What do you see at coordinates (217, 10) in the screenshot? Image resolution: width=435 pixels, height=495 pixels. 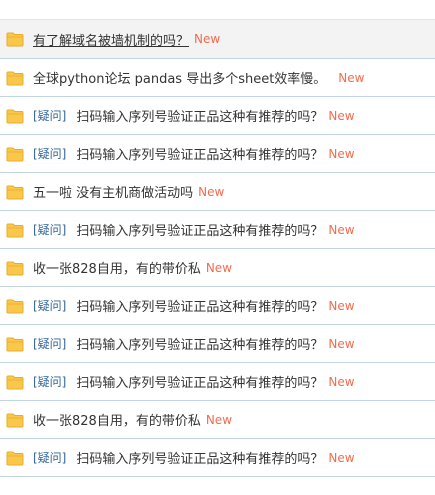 I see `top-border-strip` at bounding box center [217, 10].